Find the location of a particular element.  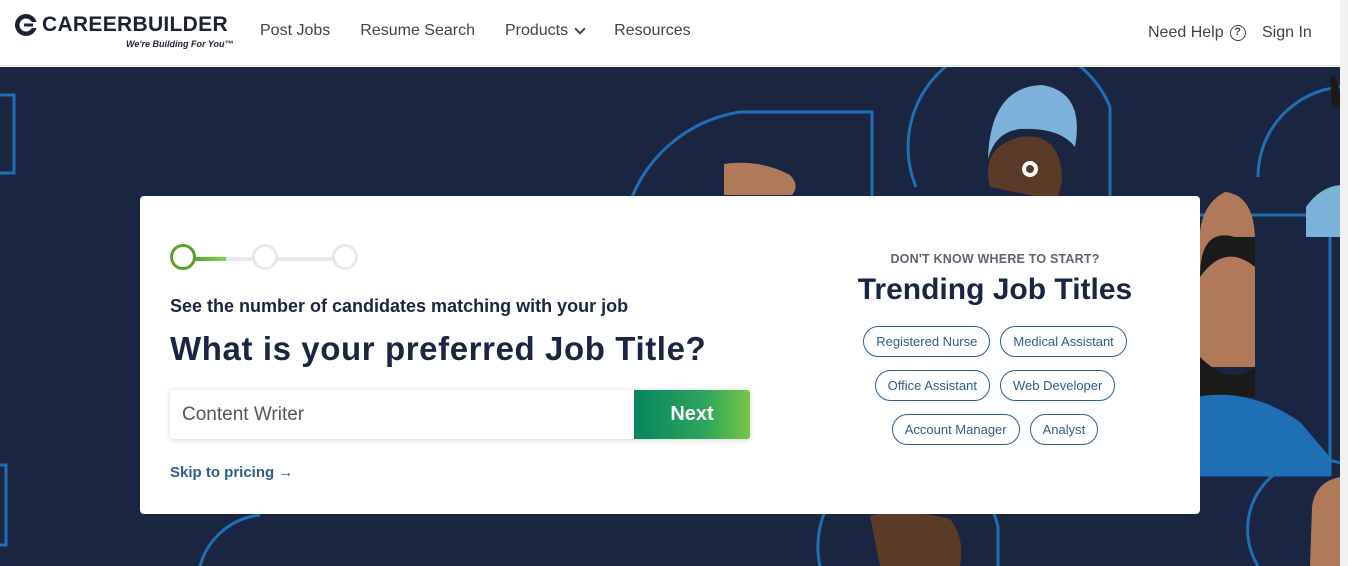

trending-title: Trending Job Titles is located at coordinates (995, 289).